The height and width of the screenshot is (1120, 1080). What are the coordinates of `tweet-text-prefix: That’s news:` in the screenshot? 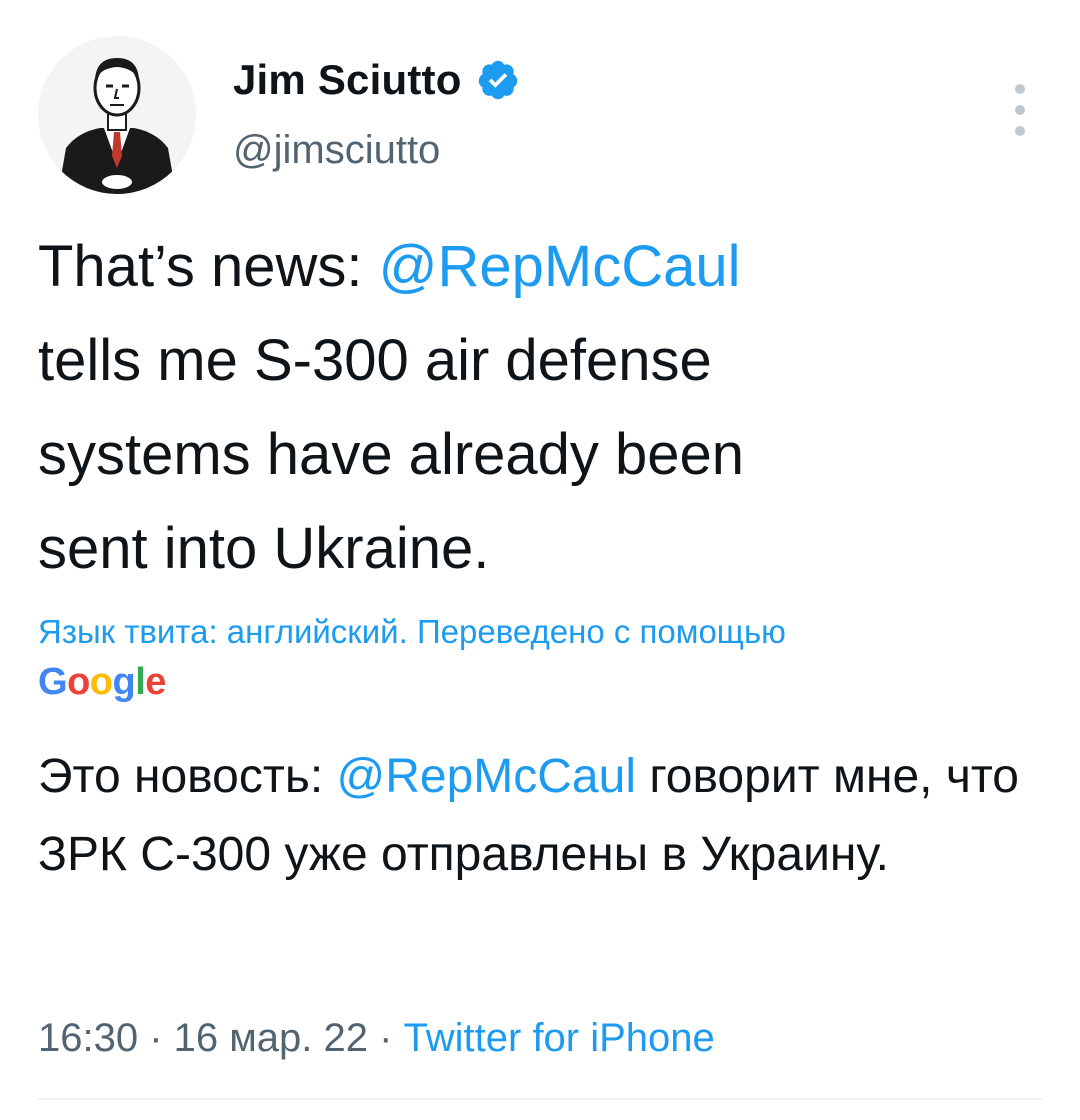 It's located at (208, 266).